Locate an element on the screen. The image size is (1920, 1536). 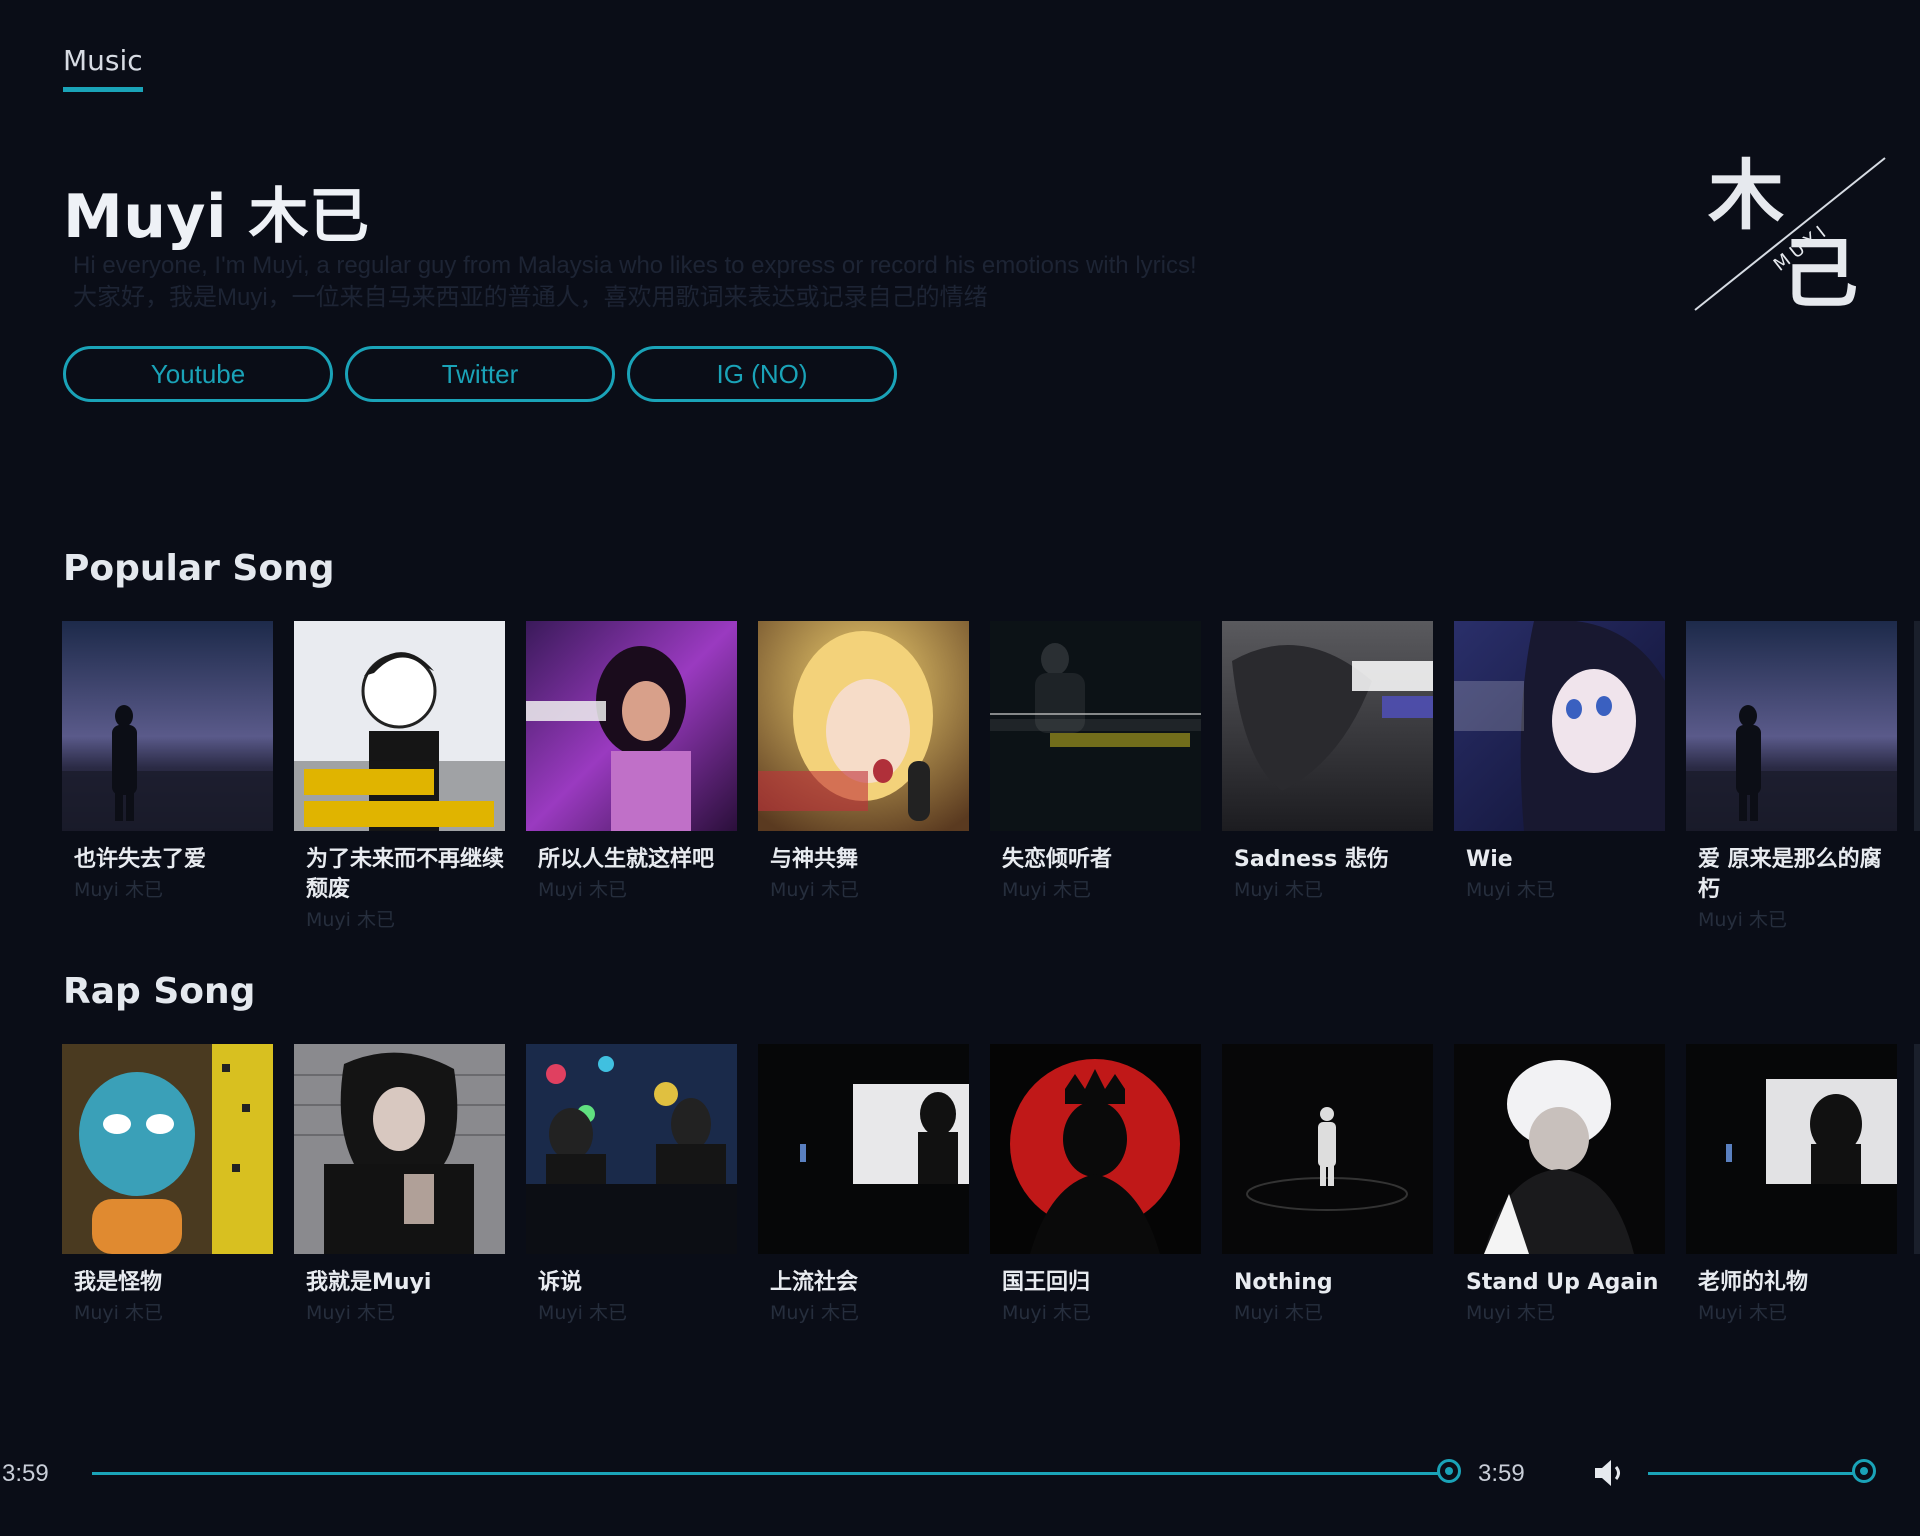
song-title: 老师的礼物 is located at coordinates (1753, 1282).